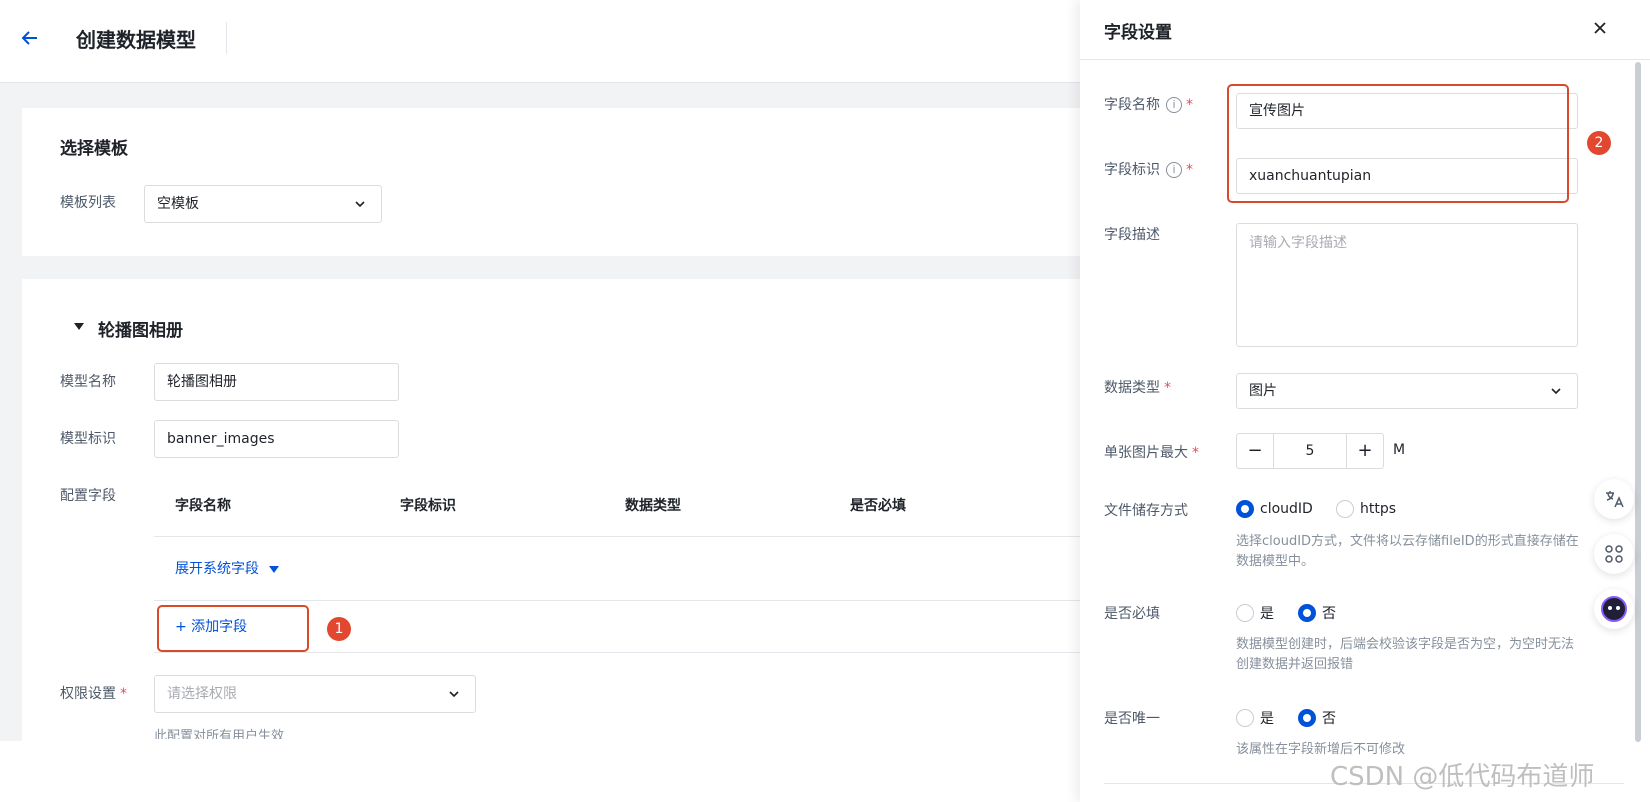 This screenshot has height=802, width=1650. What do you see at coordinates (1638, 402) in the screenshot?
I see `panel-scrollbar` at bounding box center [1638, 402].